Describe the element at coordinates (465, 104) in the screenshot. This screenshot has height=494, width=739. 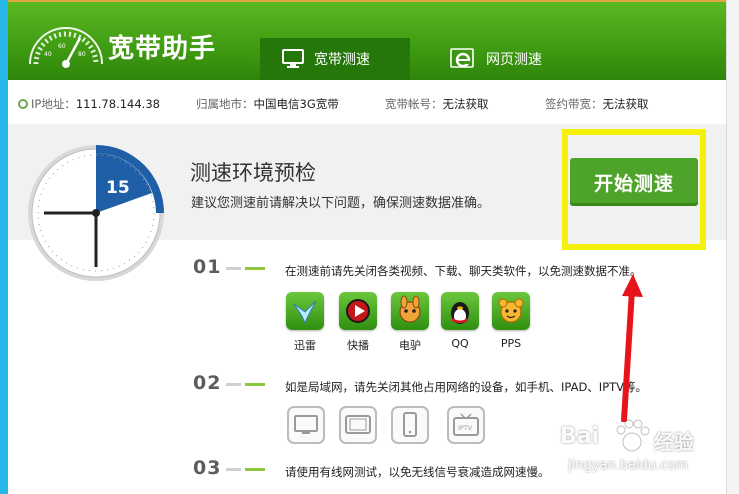
I see `account-value: 无法获取` at that location.